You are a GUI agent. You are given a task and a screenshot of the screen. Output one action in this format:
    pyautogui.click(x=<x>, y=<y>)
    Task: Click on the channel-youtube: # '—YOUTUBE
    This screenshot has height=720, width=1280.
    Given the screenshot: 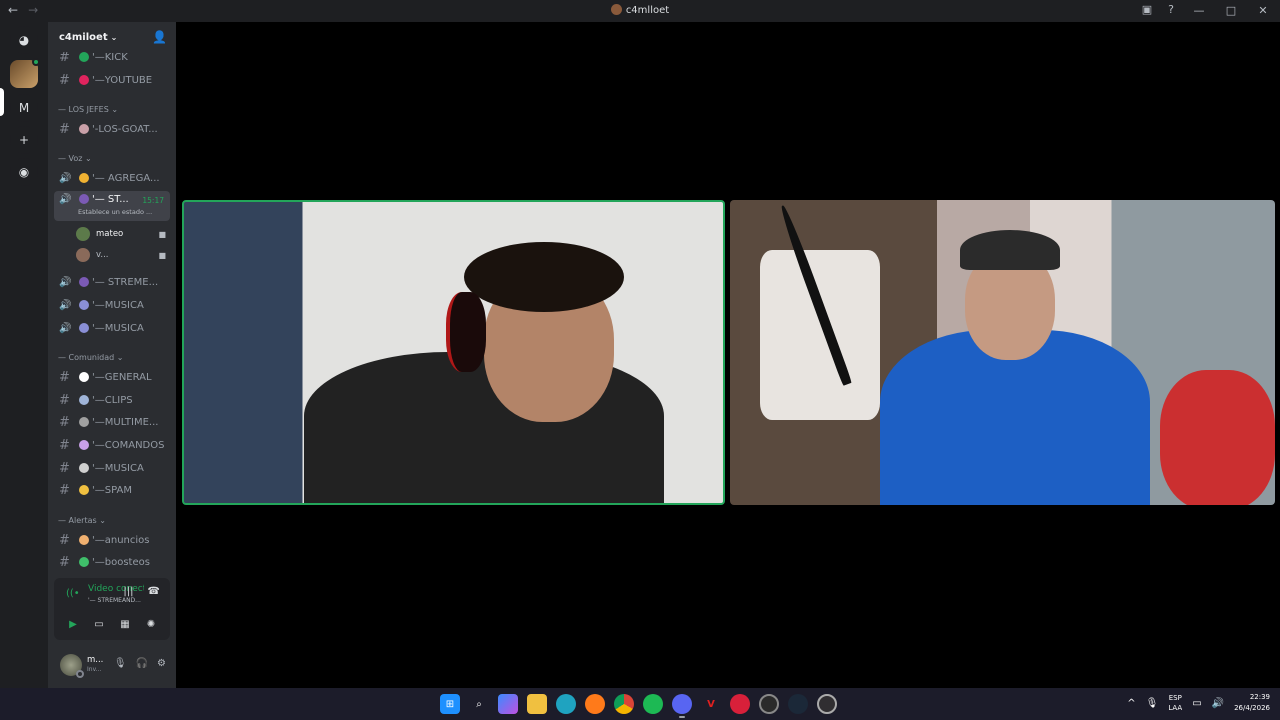 What is the action you would take?
    pyautogui.click(x=112, y=80)
    